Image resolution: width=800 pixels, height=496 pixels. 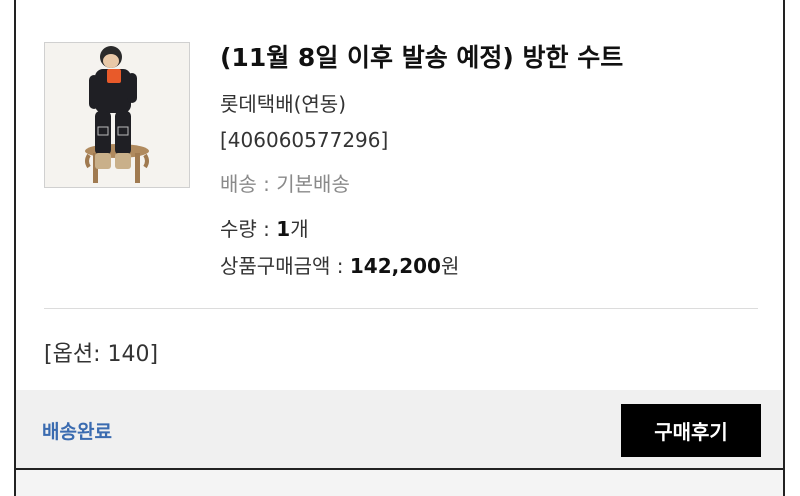 What do you see at coordinates (283, 229) in the screenshot?
I see `quantity-value: 1` at bounding box center [283, 229].